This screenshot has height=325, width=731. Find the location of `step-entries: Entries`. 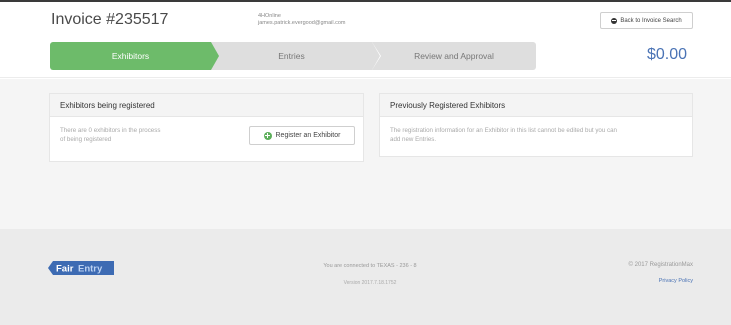

step-entries: Entries is located at coordinates (296, 56).